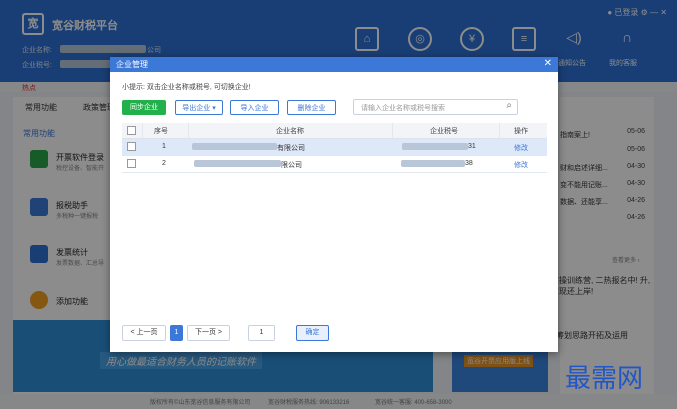 Image resolution: width=677 pixels, height=409 pixels. What do you see at coordinates (283, 333) in the screenshot?
I see `page-unit-label: 页` at bounding box center [283, 333].